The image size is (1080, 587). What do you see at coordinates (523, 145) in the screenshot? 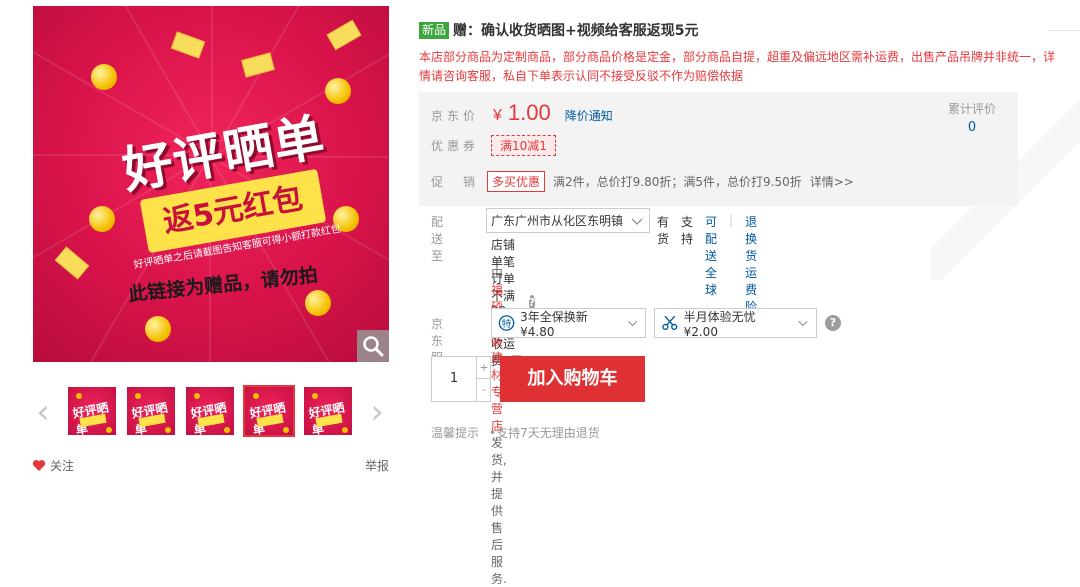
I see `coupon-badge: 满10减1` at bounding box center [523, 145].